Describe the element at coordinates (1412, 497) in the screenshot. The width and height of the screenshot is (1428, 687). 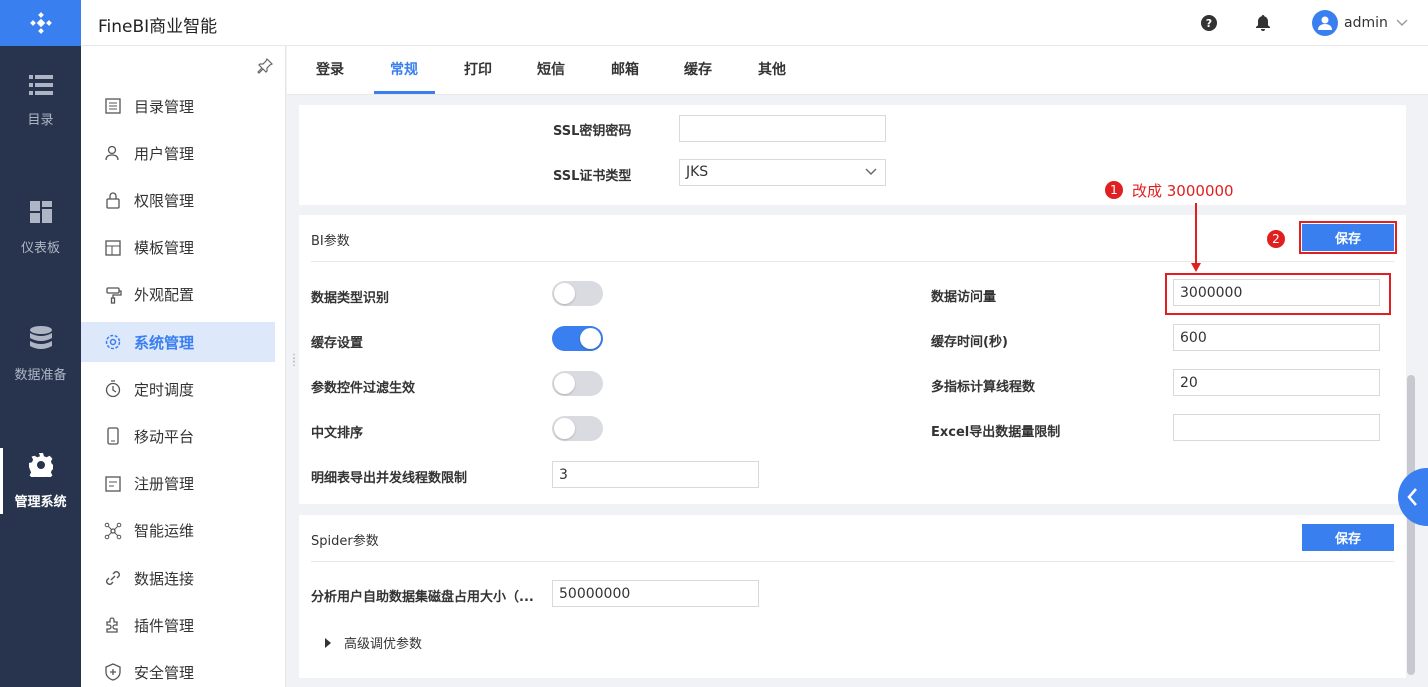
I see `chevron-left-icon` at that location.